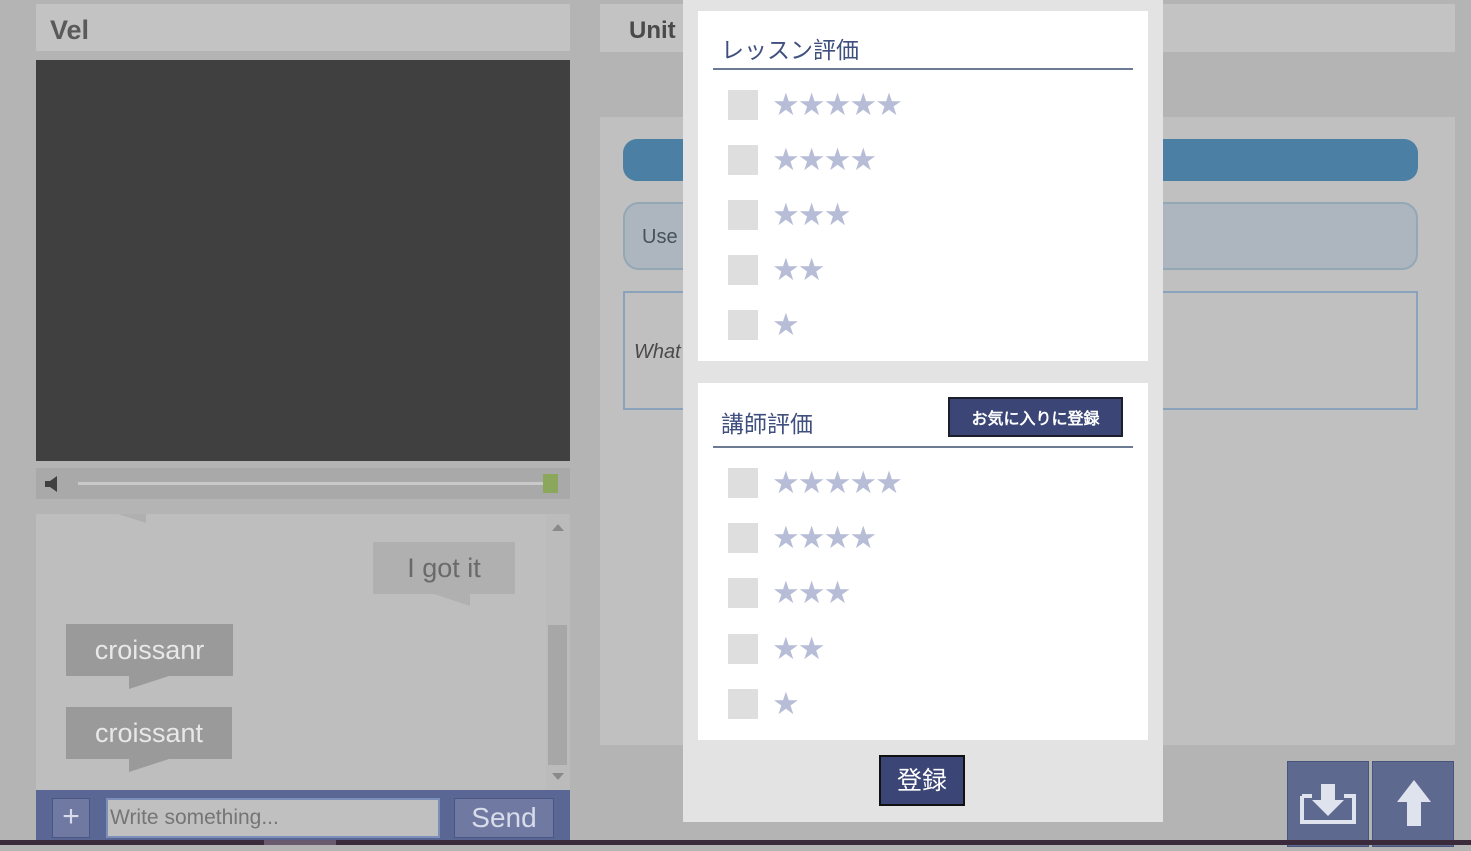 This screenshot has height=851, width=1471. I want to click on lesson-rating-option: ★★, so click(777, 269).